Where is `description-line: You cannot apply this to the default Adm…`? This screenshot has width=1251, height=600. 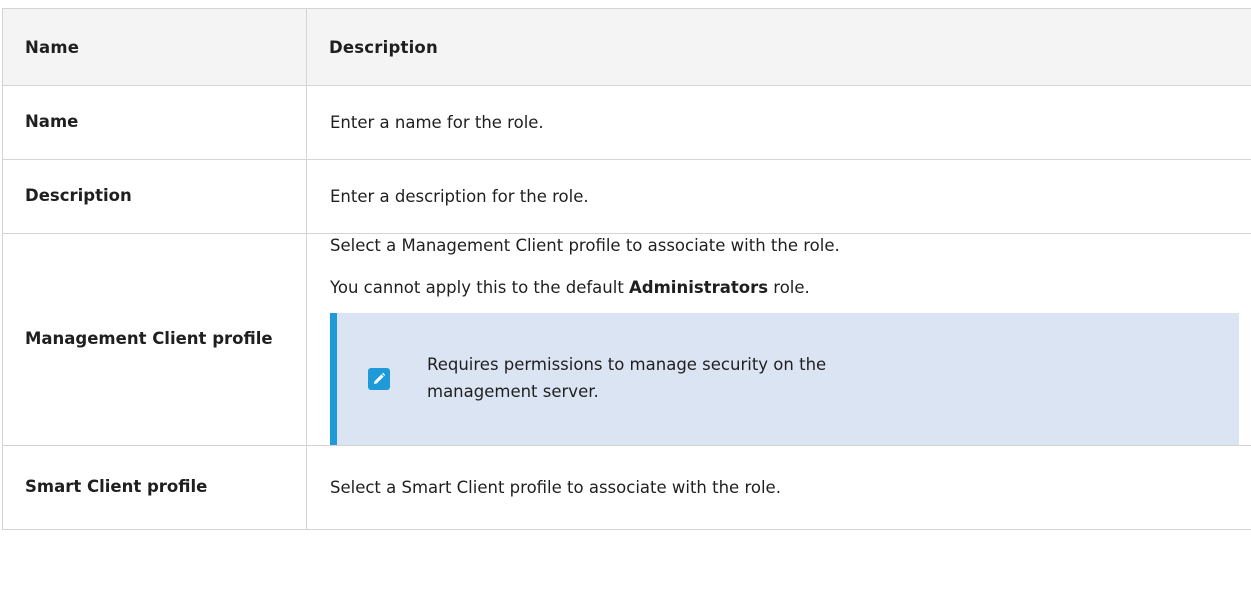 description-line: You cannot apply this to the default Adm… is located at coordinates (790, 287).